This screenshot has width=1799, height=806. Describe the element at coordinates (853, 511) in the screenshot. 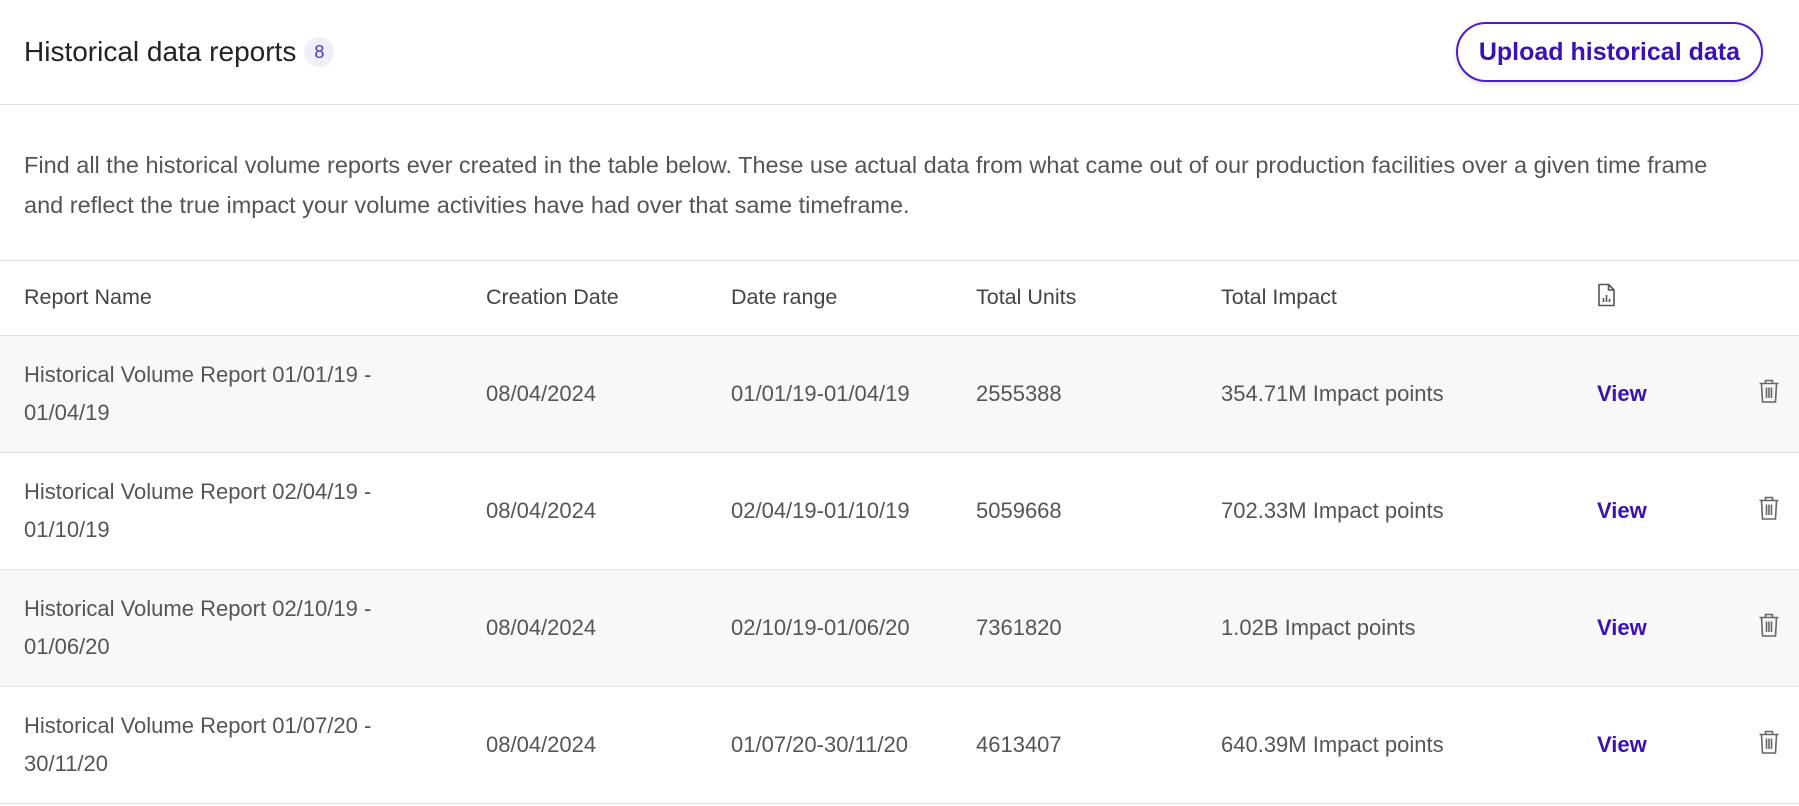

I see `date-range-cell: 02/04/19-01/10/19` at that location.